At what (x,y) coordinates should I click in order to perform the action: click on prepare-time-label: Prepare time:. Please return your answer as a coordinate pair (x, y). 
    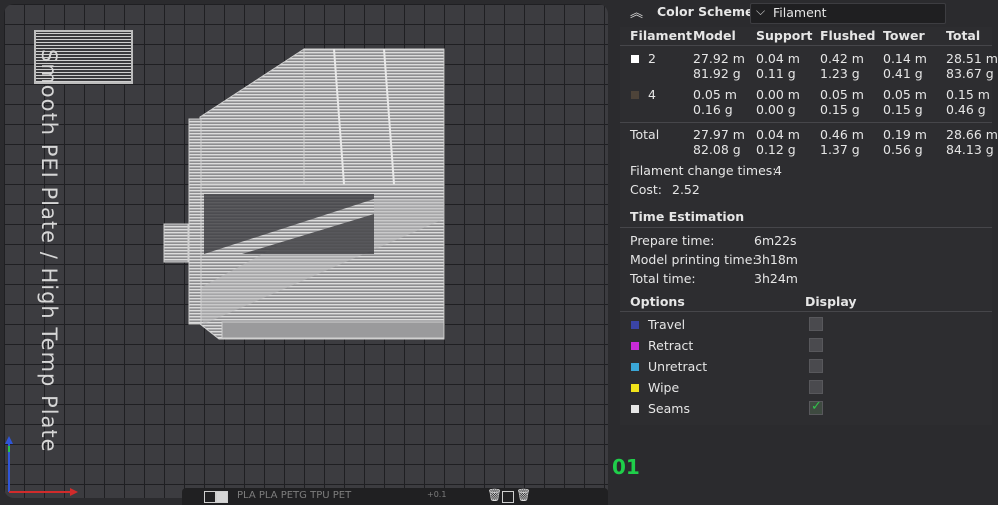
    Looking at the image, I should click on (672, 240).